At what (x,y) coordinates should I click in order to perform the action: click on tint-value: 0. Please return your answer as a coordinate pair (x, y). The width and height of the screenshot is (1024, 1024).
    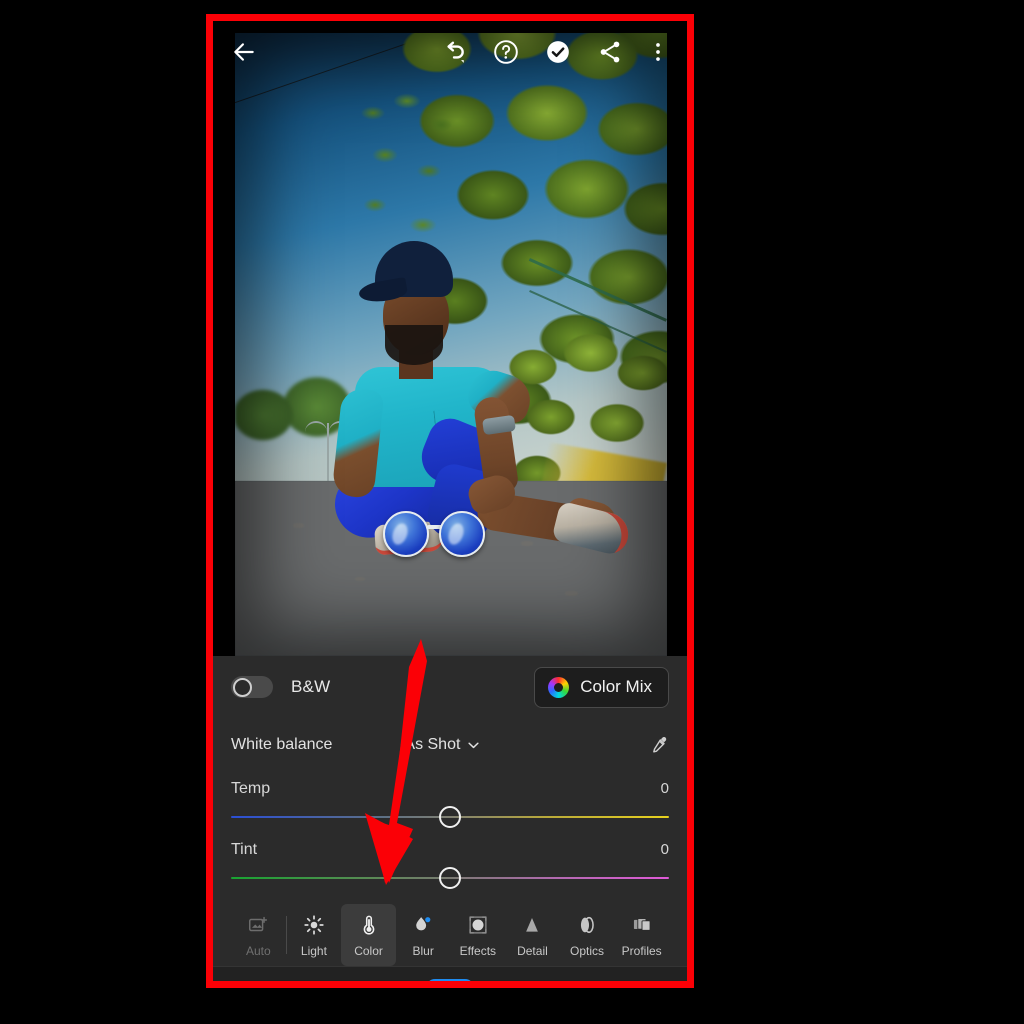
    Looking at the image, I should click on (664, 849).